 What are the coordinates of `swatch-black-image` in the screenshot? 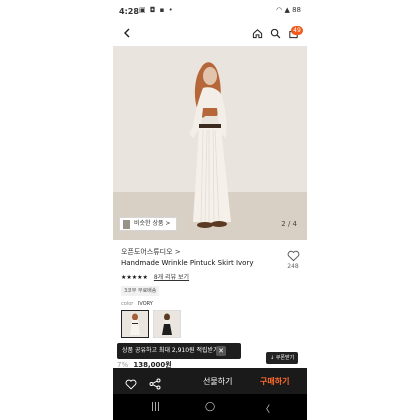 It's located at (167, 324).